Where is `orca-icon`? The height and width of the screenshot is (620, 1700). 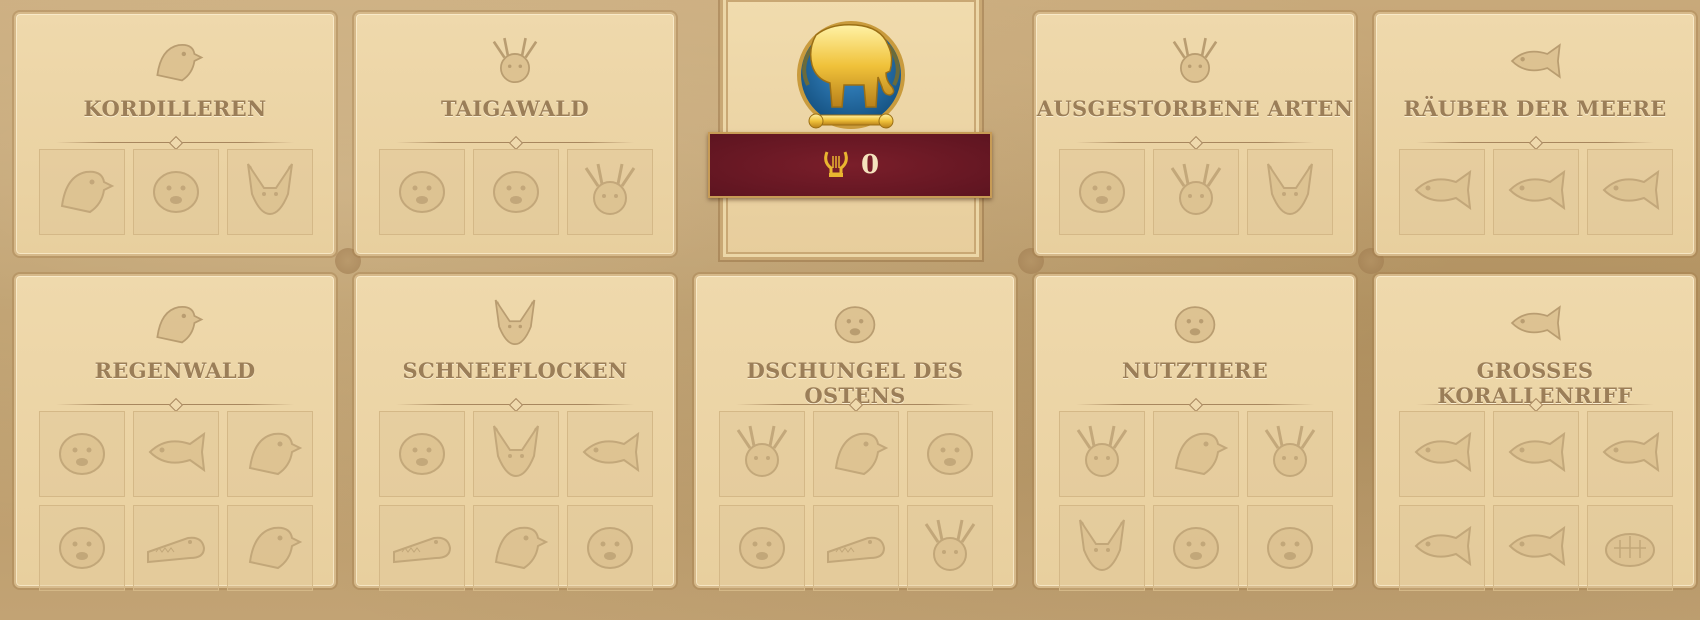 orca-icon is located at coordinates (1442, 192).